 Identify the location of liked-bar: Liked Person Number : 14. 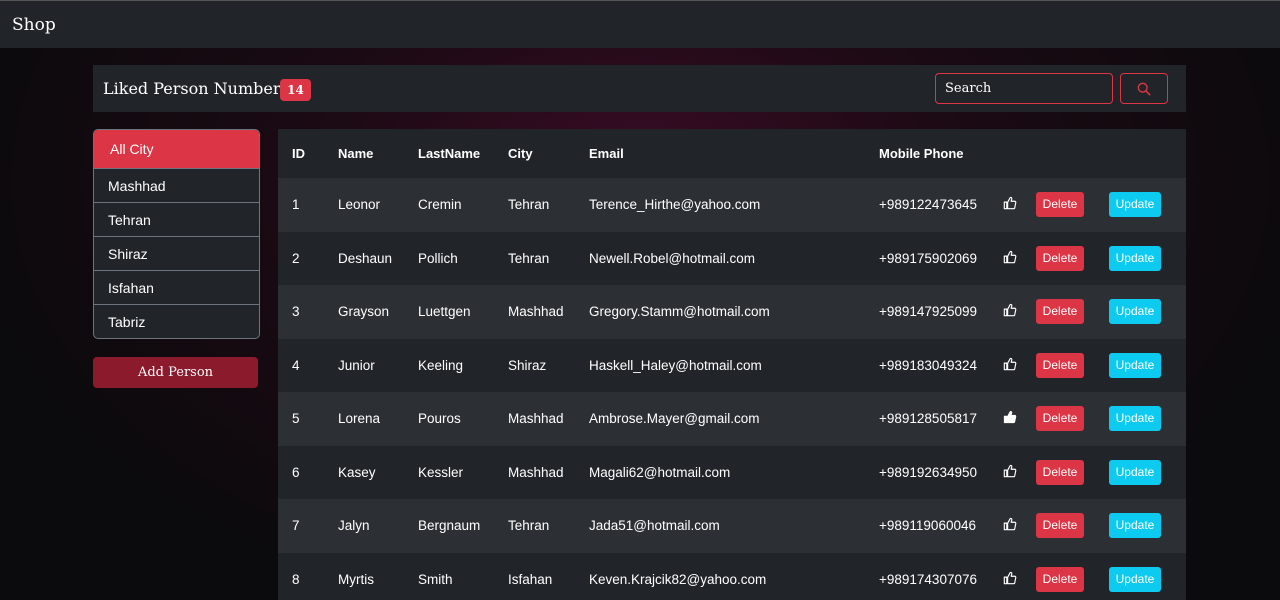
(639, 88).